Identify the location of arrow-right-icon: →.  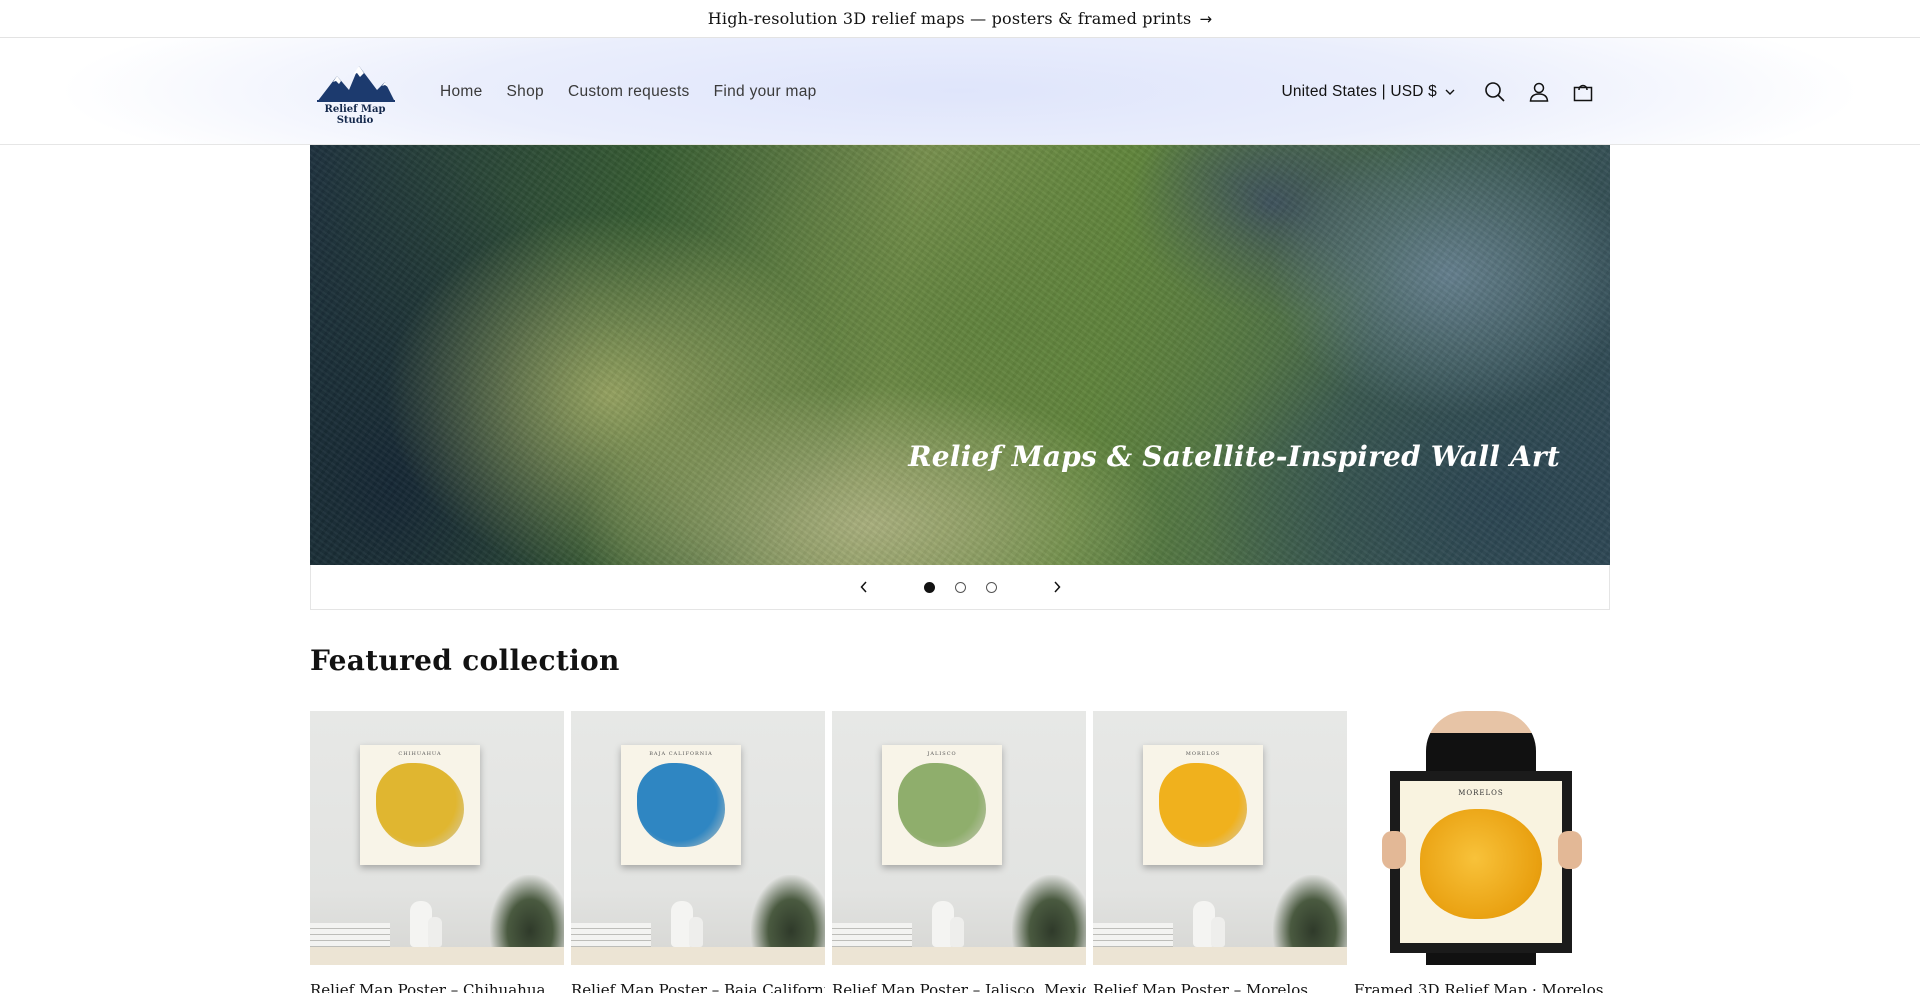
(1206, 18).